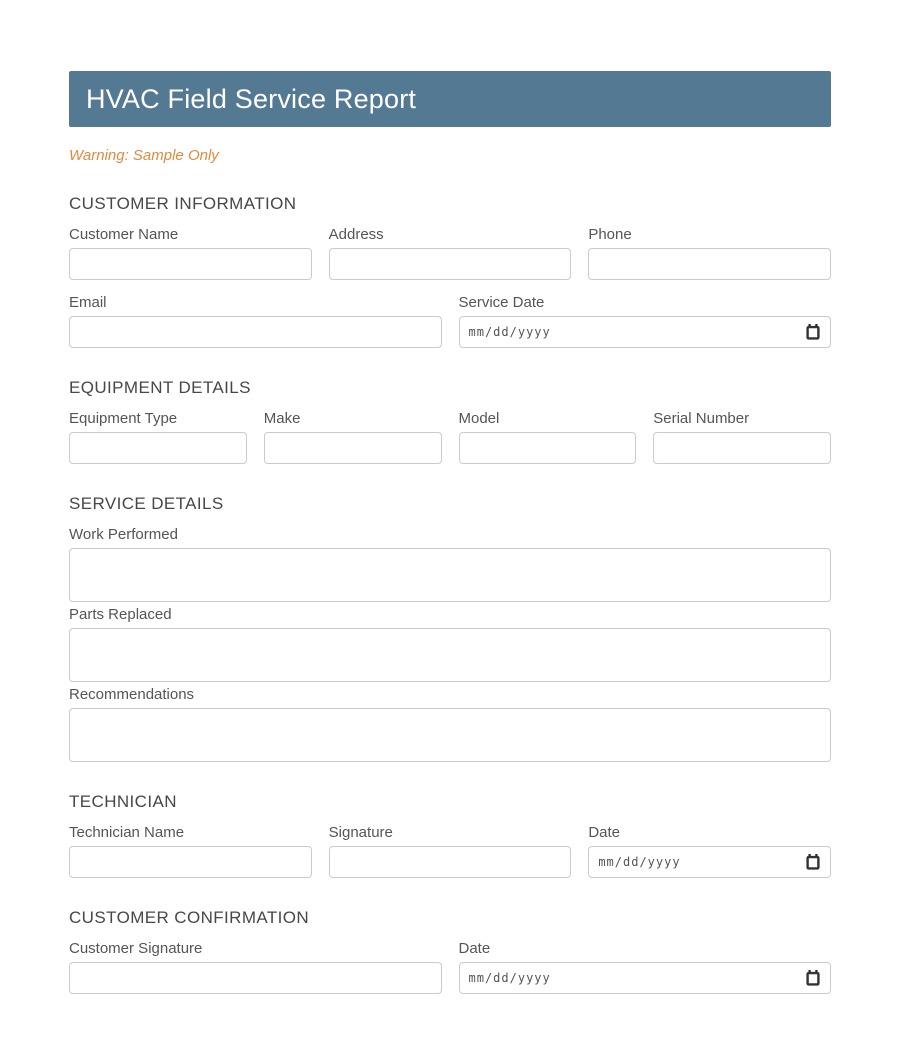 The width and height of the screenshot is (900, 1048). I want to click on email-label: Email, so click(88, 302).